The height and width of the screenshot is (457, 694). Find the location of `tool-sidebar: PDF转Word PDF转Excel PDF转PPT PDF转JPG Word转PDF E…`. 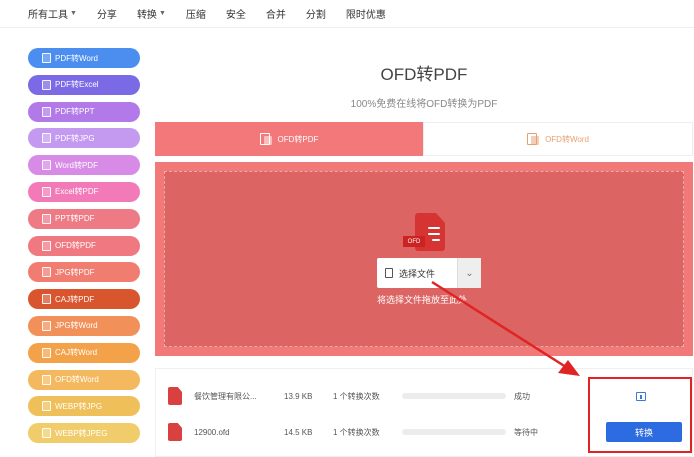

tool-sidebar: PDF转Word PDF转Excel PDF转PPT PDF转JPG Word转PDF E… is located at coordinates (84, 249).